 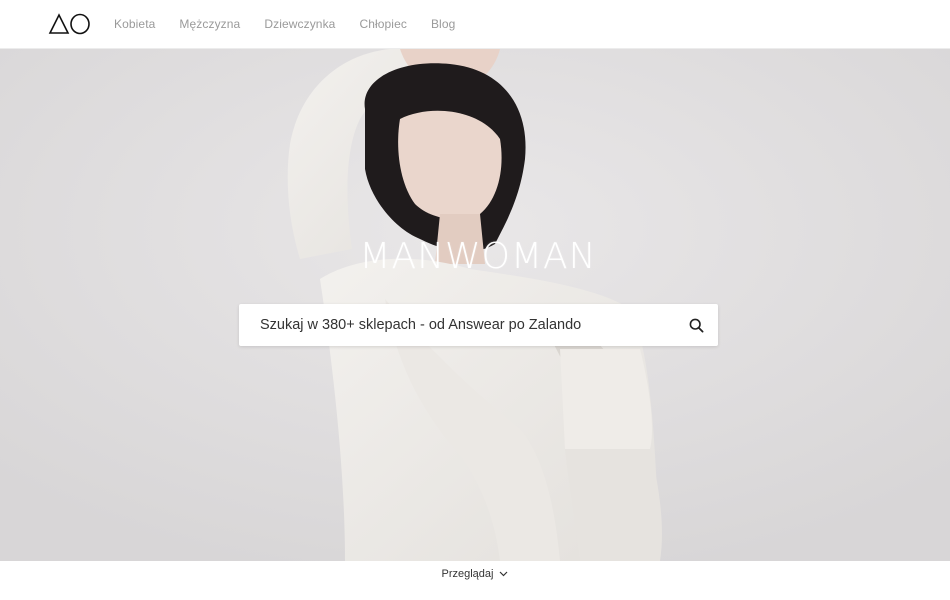 I want to click on logo, so click(x=70, y=24).